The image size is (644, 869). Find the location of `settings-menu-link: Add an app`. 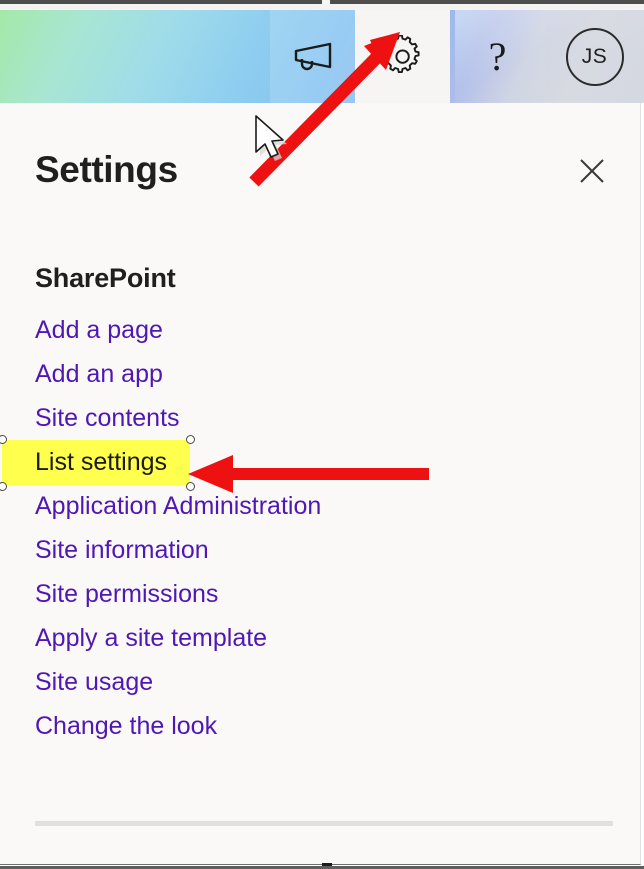

settings-menu-link: Add an app is located at coordinates (99, 374).